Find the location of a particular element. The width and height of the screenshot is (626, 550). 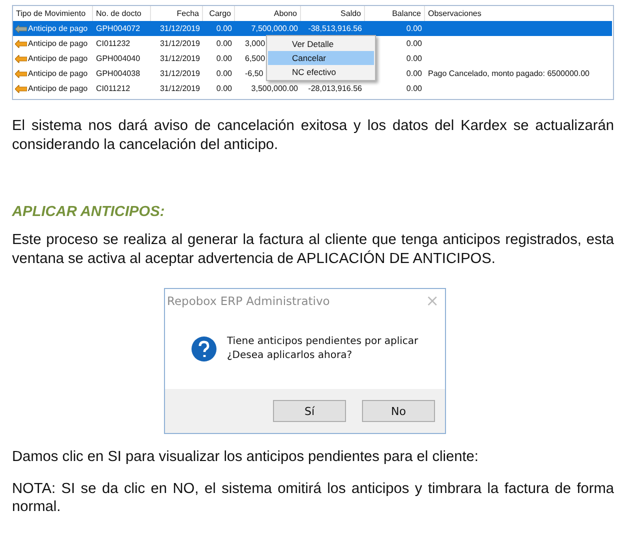

question-icon is located at coordinates (204, 349).